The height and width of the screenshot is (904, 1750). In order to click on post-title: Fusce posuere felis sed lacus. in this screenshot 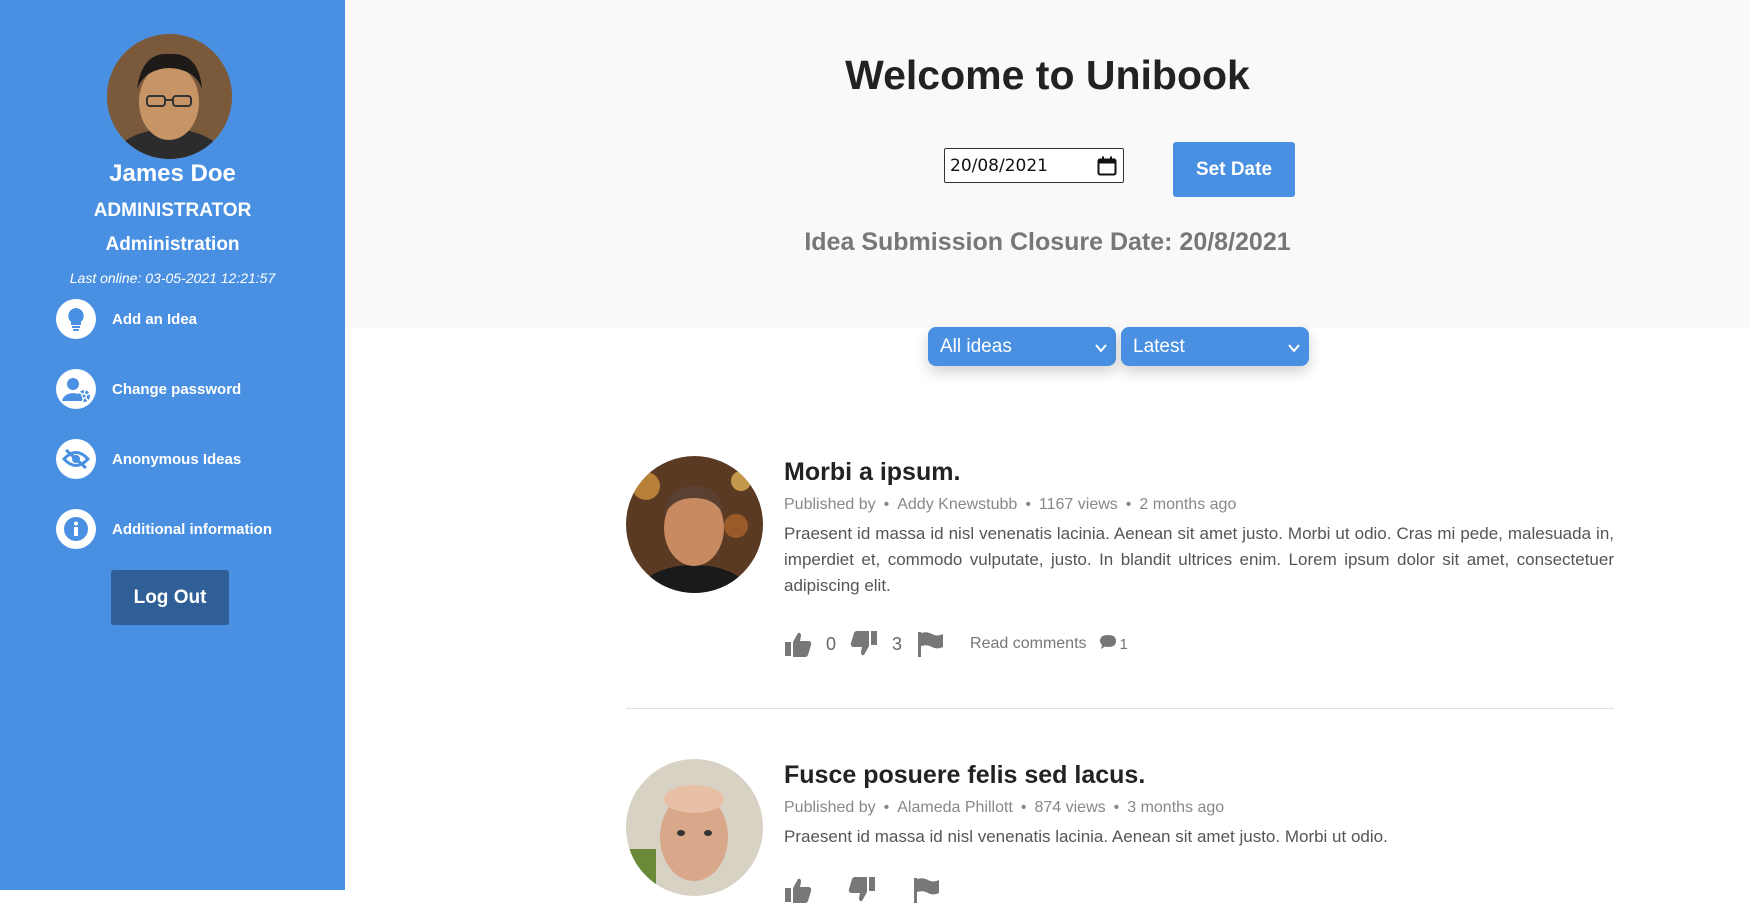, I will do `click(964, 775)`.